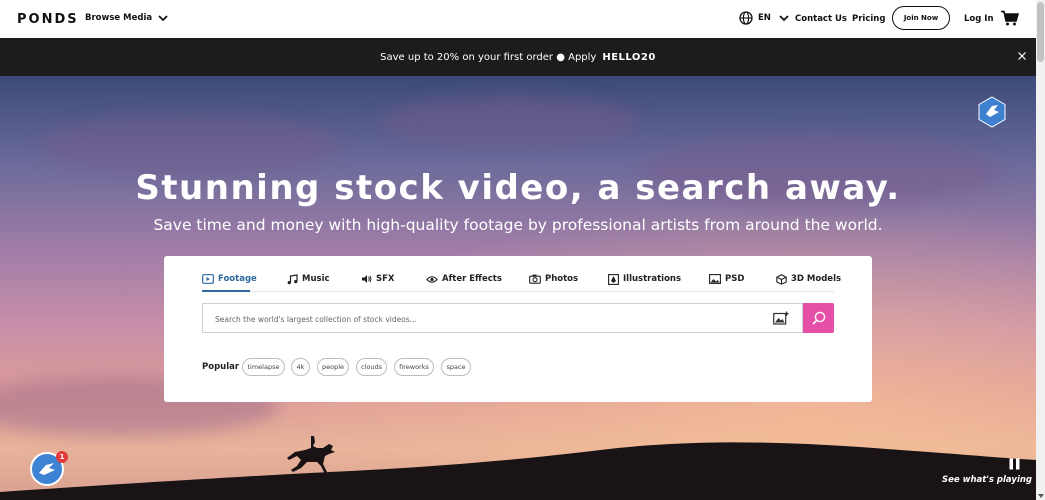  I want to click on tab-footage: Footage, so click(229, 279).